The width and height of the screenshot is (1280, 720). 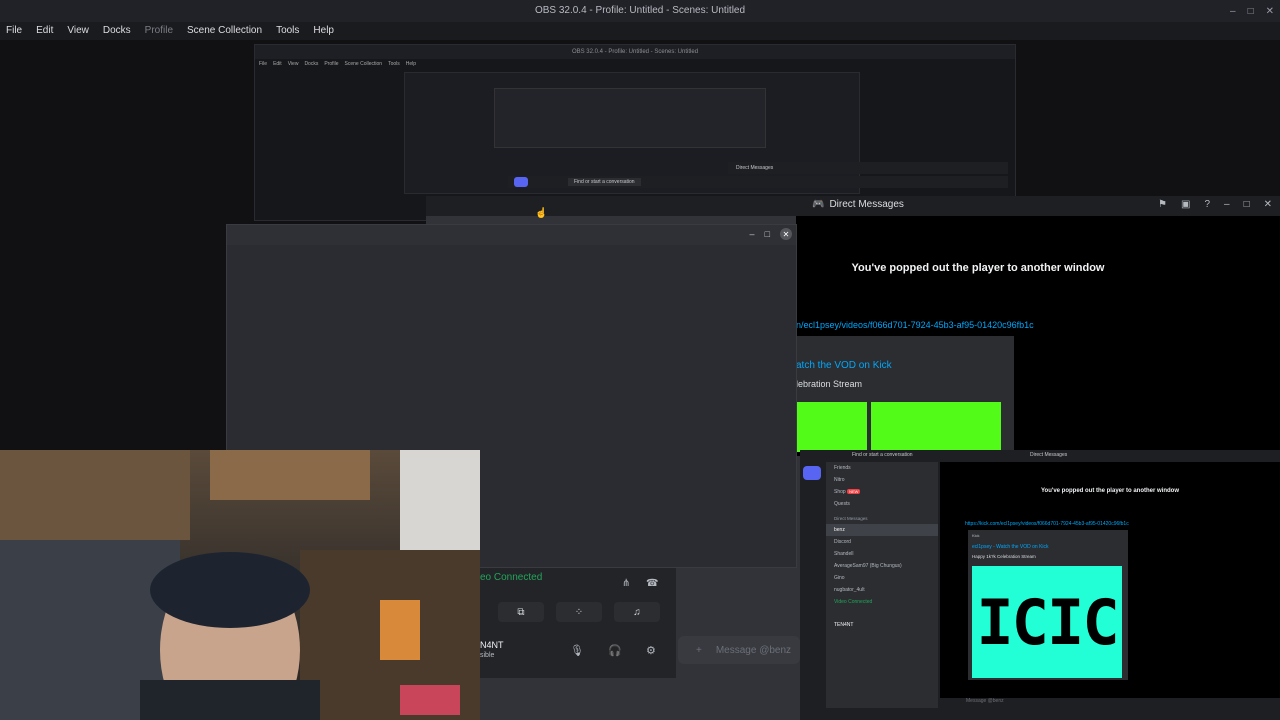 What do you see at coordinates (411, 64) in the screenshot?
I see `nested-menu-help: Help` at bounding box center [411, 64].